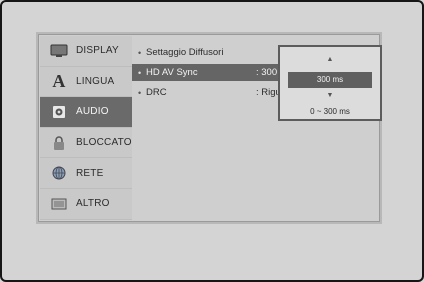 Image resolution: width=424 pixels, height=282 pixels. What do you see at coordinates (95, 81) in the screenshot?
I see `sidebar-item-label: LINGUA` at bounding box center [95, 81].